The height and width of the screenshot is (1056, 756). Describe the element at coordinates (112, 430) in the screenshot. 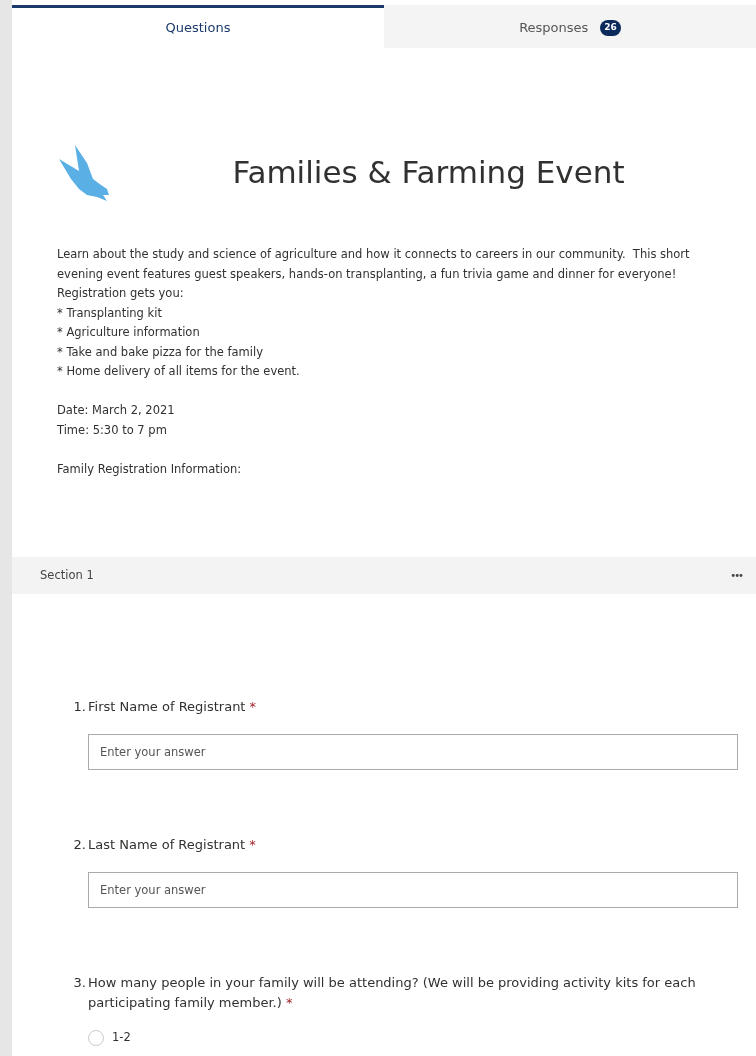

I see `description-text: Time: 5:30 to 7 pm` at that location.